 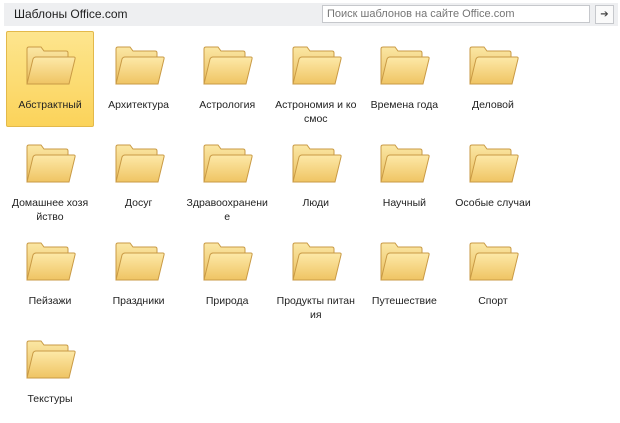 What do you see at coordinates (493, 203) in the screenshot?
I see `folder-label: Особые случаи` at bounding box center [493, 203].